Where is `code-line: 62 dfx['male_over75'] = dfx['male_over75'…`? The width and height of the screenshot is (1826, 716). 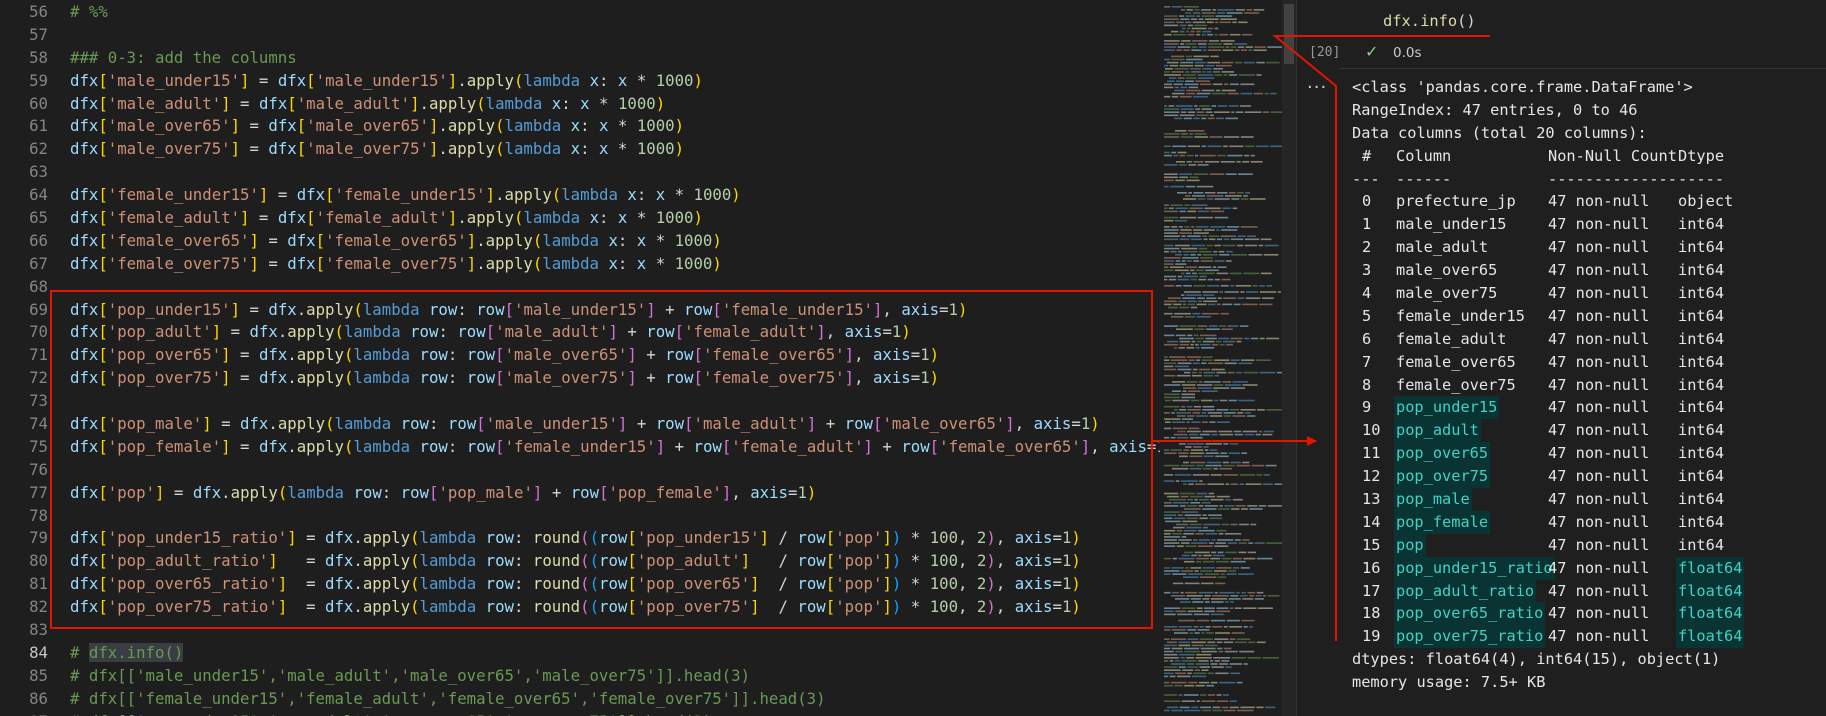 code-line: 62 dfx['male_over75'] = dfx['male_over75'… is located at coordinates (580, 149).